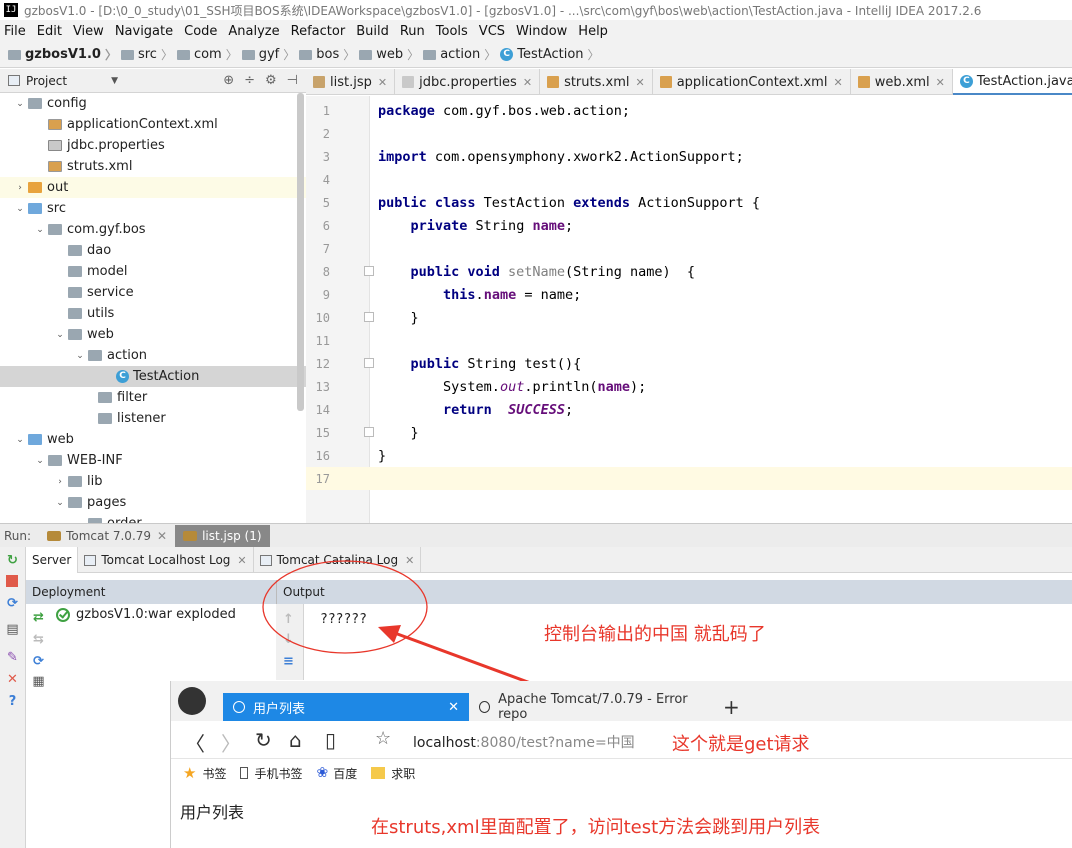 The width and height of the screenshot is (1072, 848). I want to click on tab-catalina-log: Tomcat Catalina Log ✕, so click(338, 560).